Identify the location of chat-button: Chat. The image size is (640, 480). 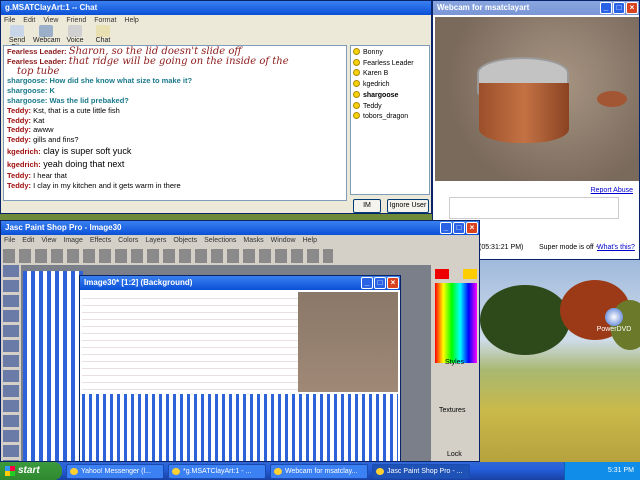
(103, 34).